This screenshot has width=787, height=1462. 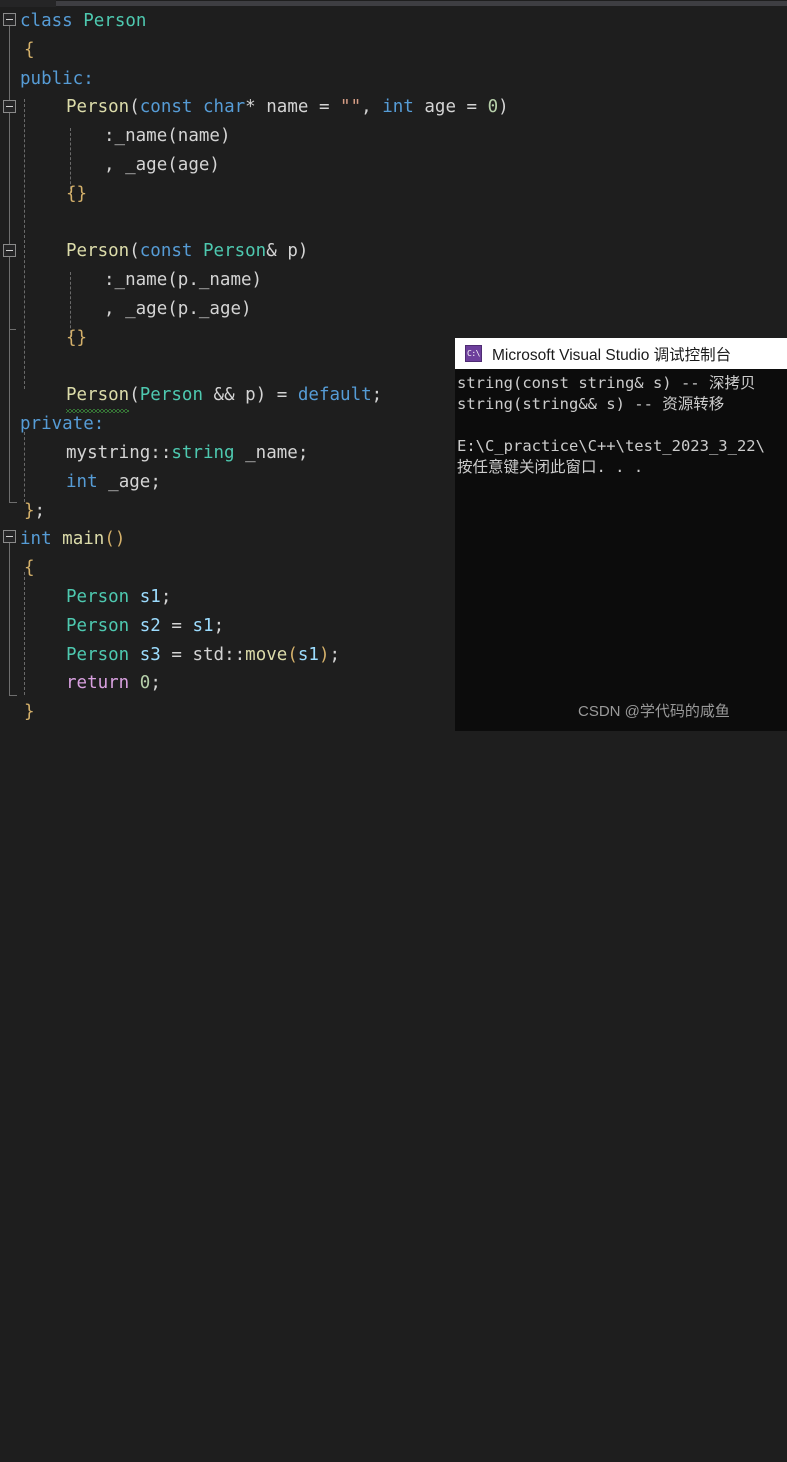 I want to click on console-line-5: 按任意键关闭此窗口. . ., so click(x=550, y=467).